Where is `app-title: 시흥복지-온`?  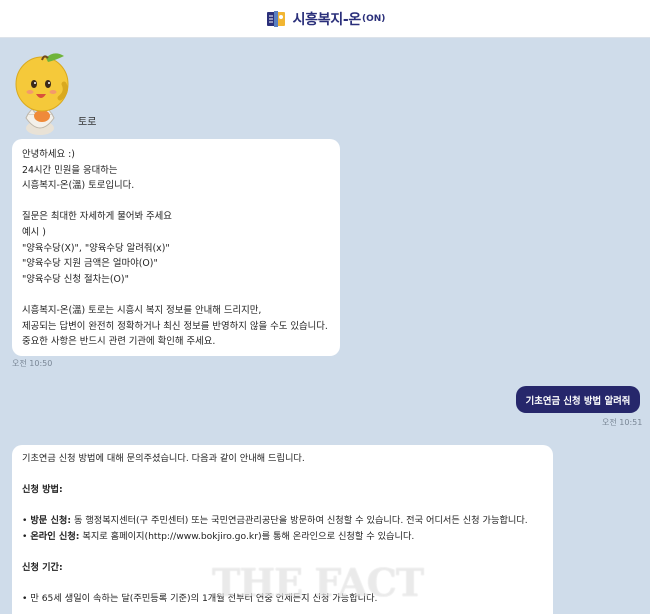
app-title: 시흥복지-온 is located at coordinates (327, 19).